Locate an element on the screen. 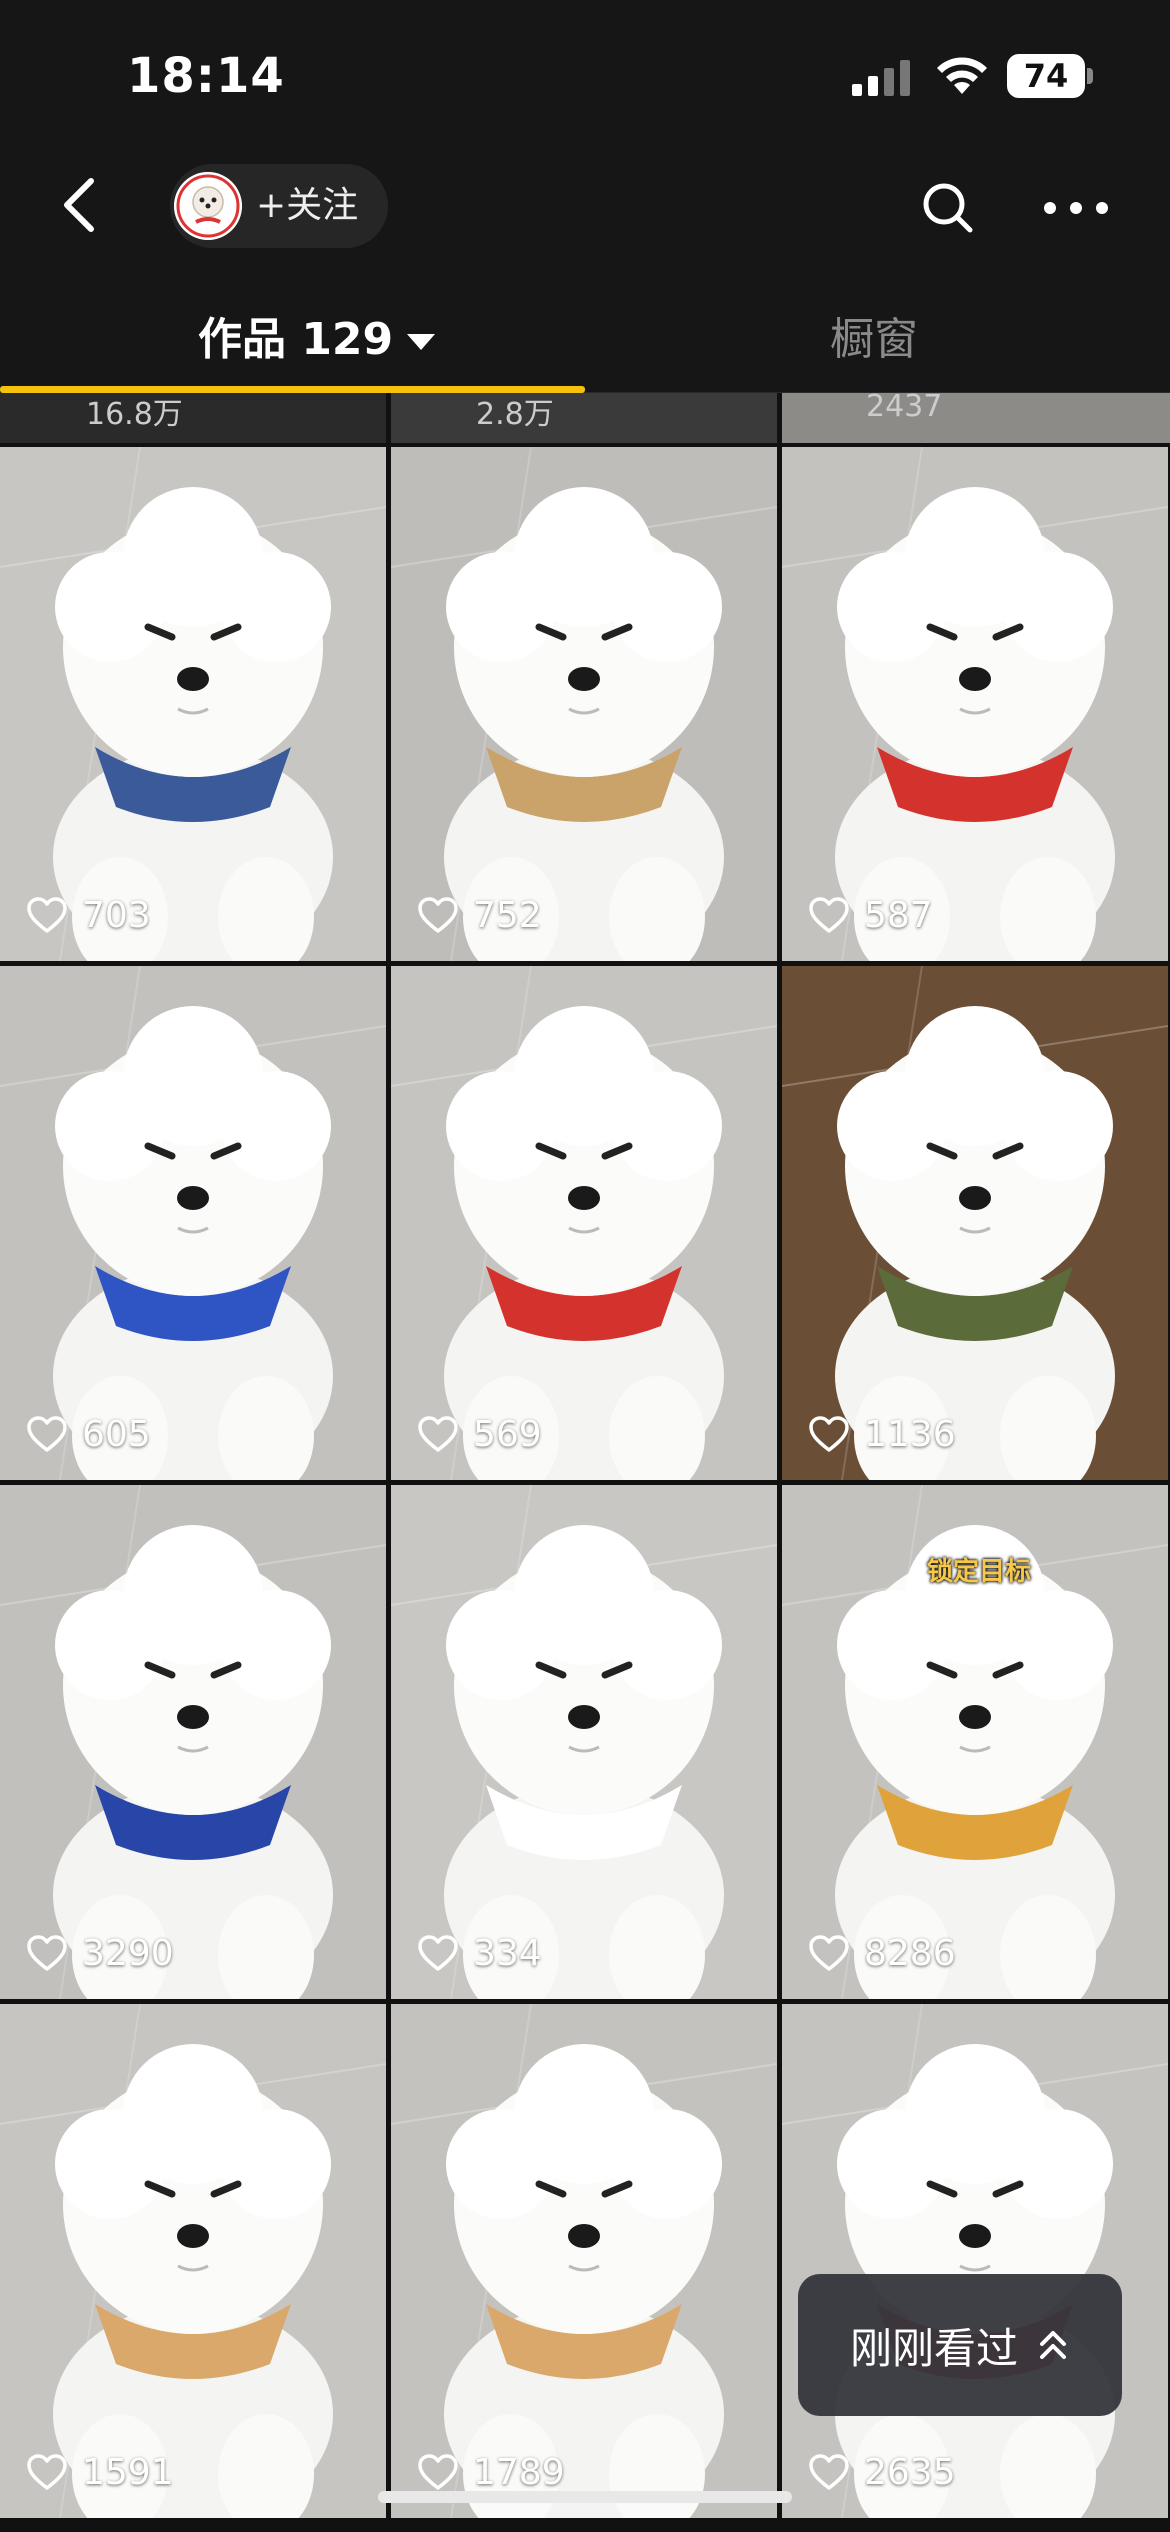 The height and width of the screenshot is (2532, 1170). tab-works: 作品 129 is located at coordinates (317, 335).